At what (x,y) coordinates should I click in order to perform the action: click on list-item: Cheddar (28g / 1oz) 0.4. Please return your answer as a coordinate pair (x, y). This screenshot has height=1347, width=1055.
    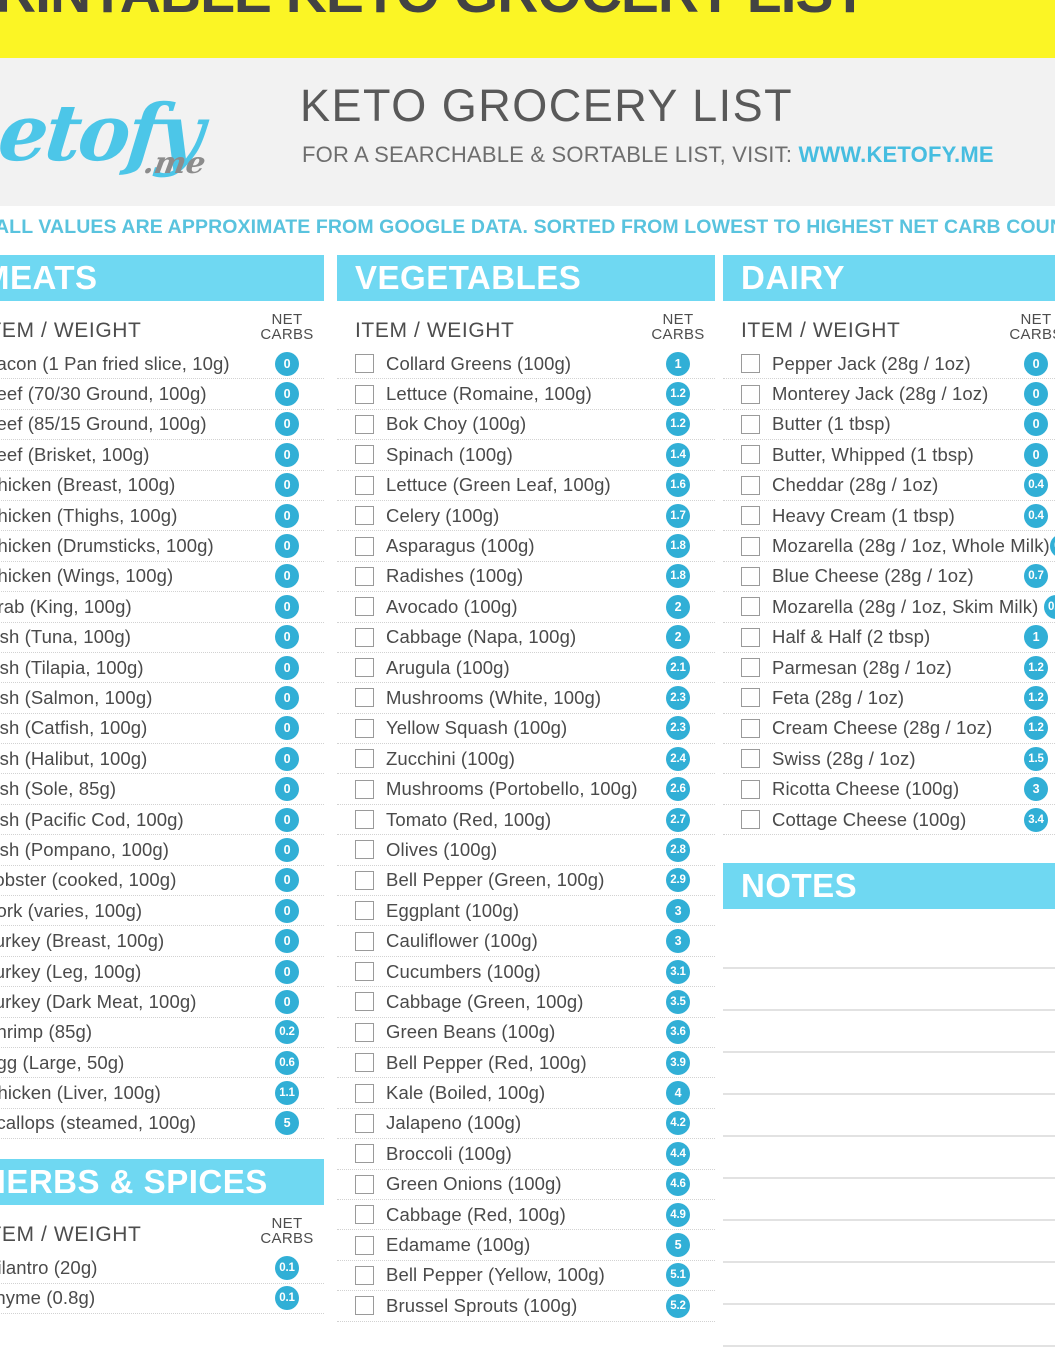
    Looking at the image, I should click on (889, 486).